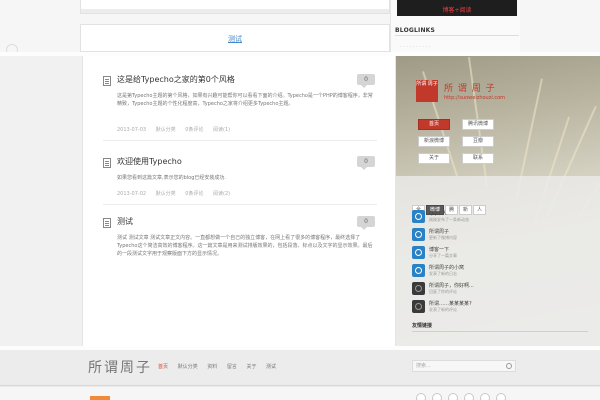  What do you see at coordinates (132, 194) in the screenshot?
I see `post-date: 2013-07-02` at bounding box center [132, 194].